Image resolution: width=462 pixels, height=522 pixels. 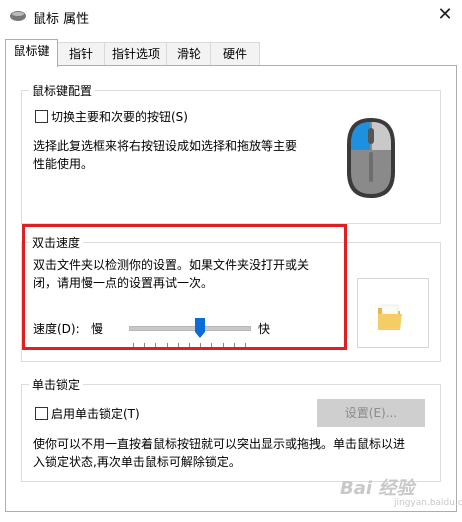 What do you see at coordinates (18, 16) in the screenshot?
I see `mouse-app-icon` at bounding box center [18, 16].